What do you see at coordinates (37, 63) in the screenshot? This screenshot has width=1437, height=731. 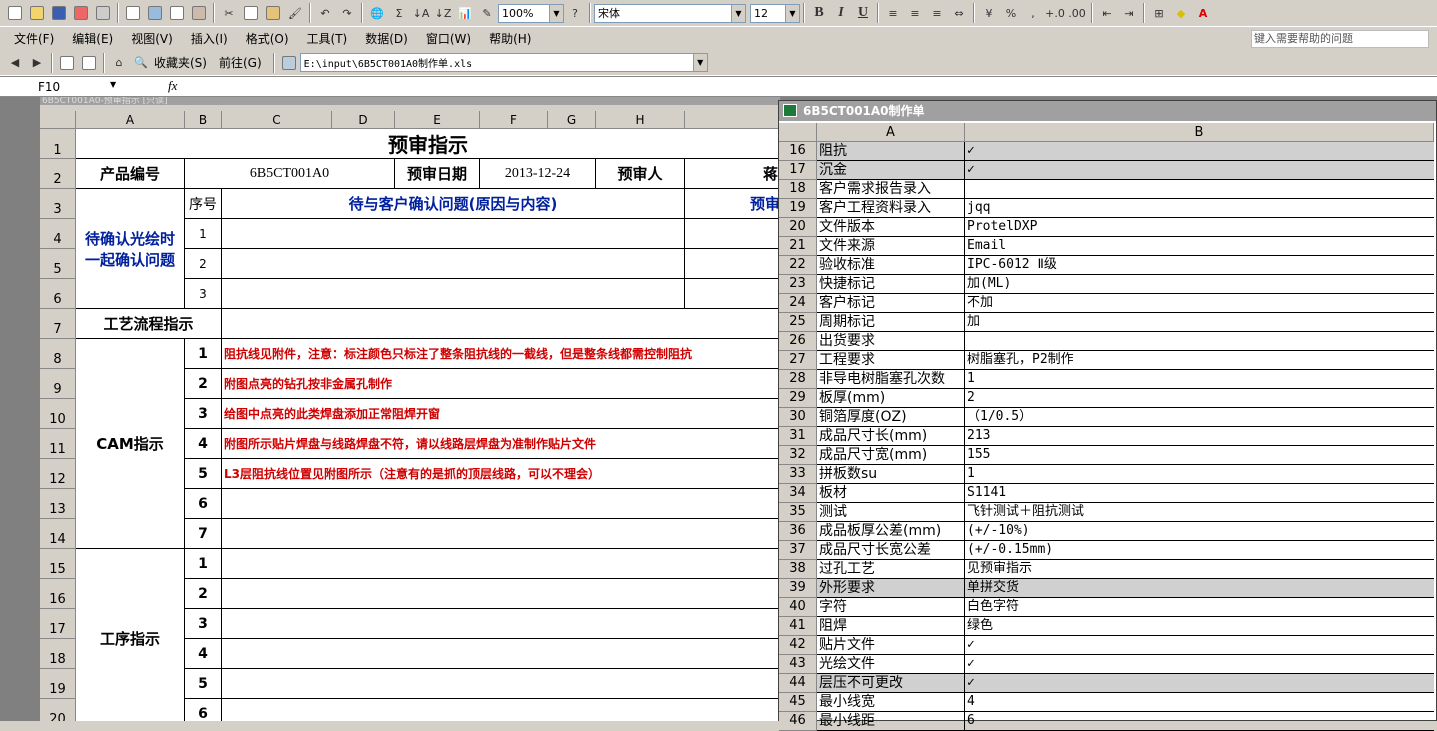 I see `forward-icon: ▶` at bounding box center [37, 63].